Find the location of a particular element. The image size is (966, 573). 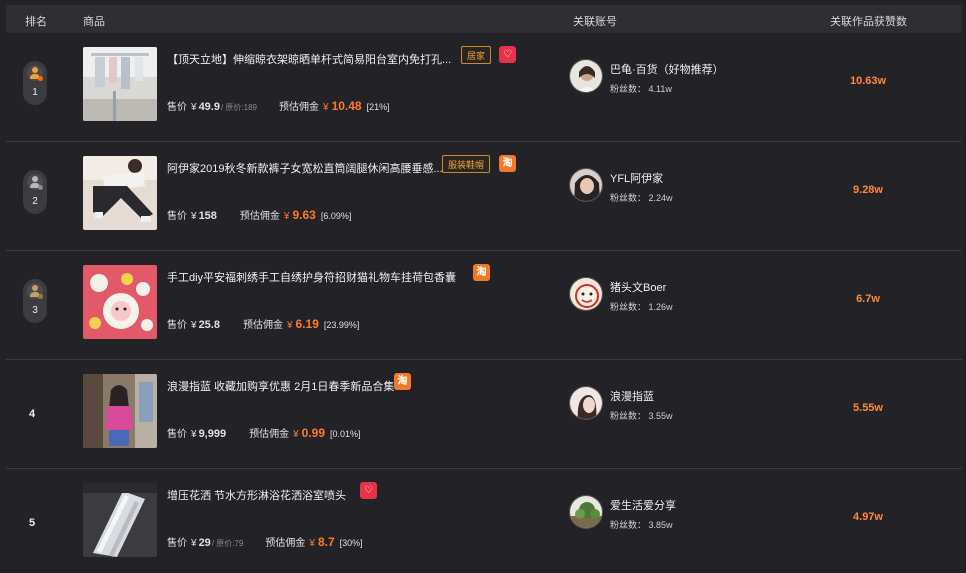

account-name: 猪头文Boer is located at coordinates (638, 287).